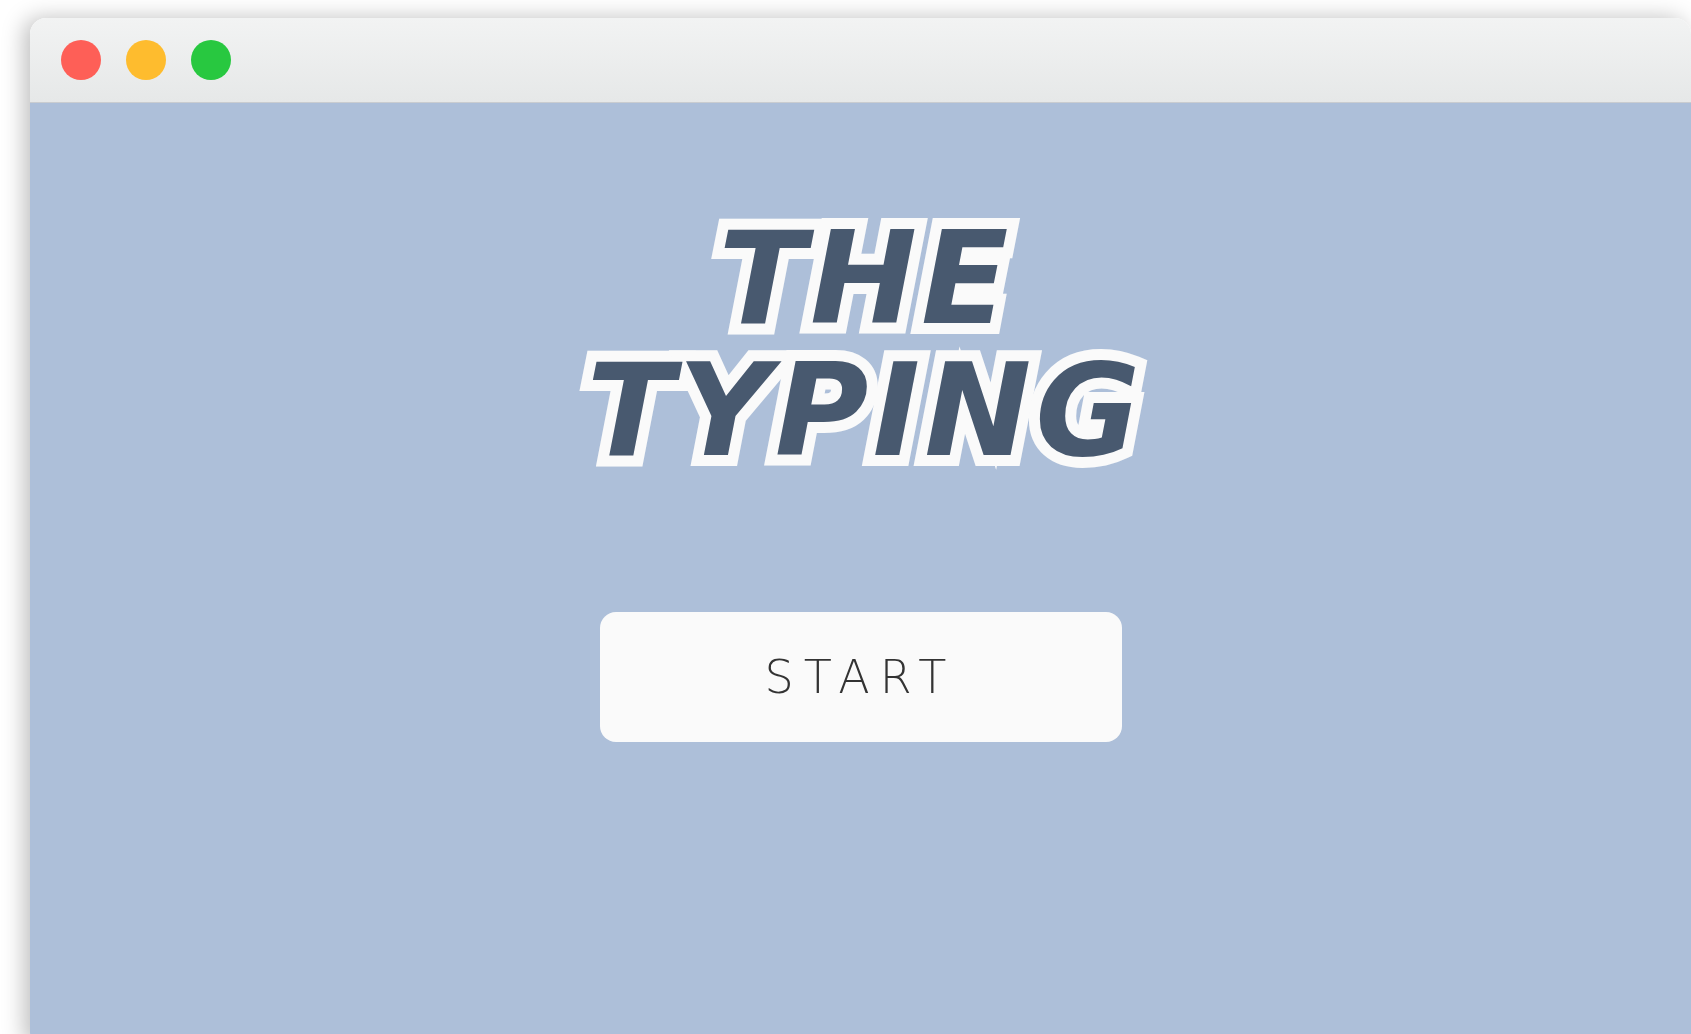 This screenshot has height=1034, width=1691. What do you see at coordinates (860, 677) in the screenshot?
I see `start-button: START` at bounding box center [860, 677].